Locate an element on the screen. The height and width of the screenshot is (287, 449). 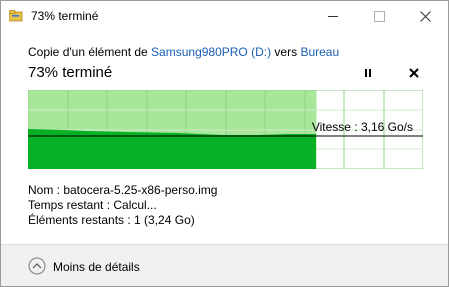
close-window-button is located at coordinates (425, 16).